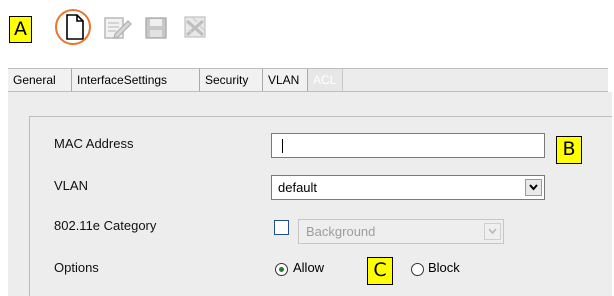  Describe the element at coordinates (71, 185) in the screenshot. I see `vlan-label: VLAN` at that location.